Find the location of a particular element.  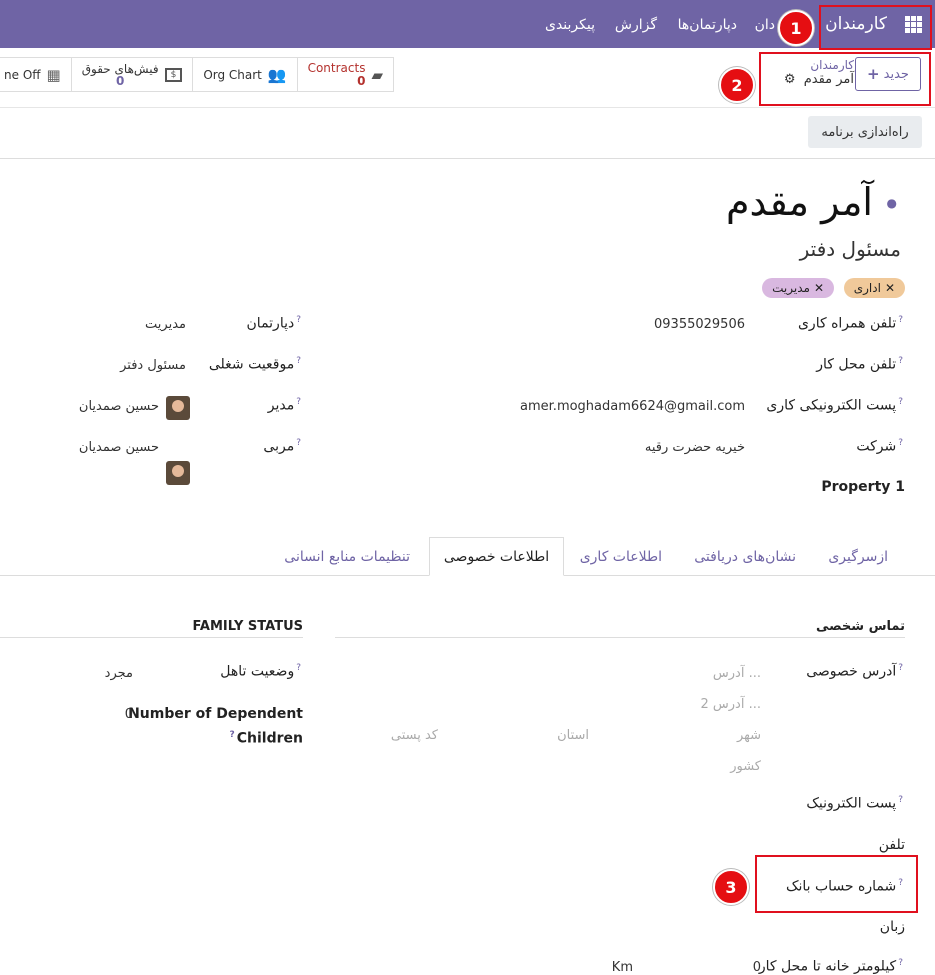

job-position-value: مسئول دفتر is located at coordinates (153, 365).